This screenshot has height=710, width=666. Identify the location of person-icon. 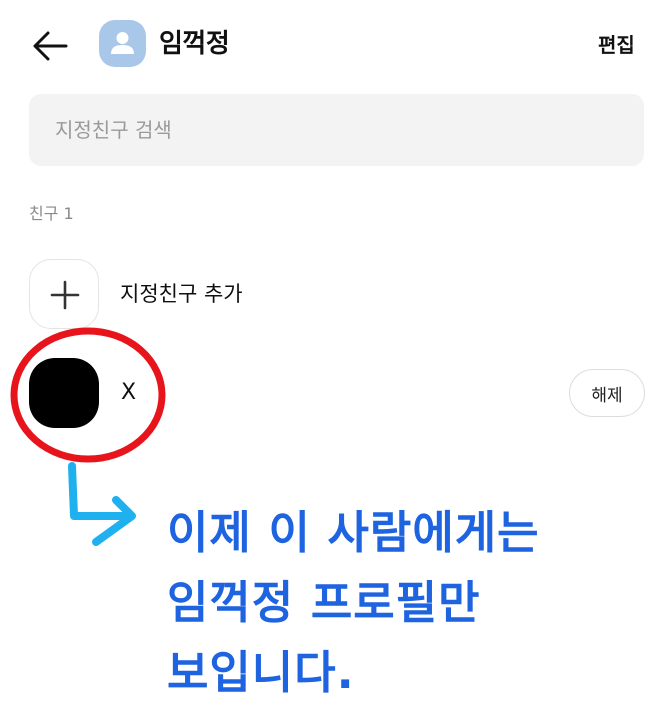
(122, 43).